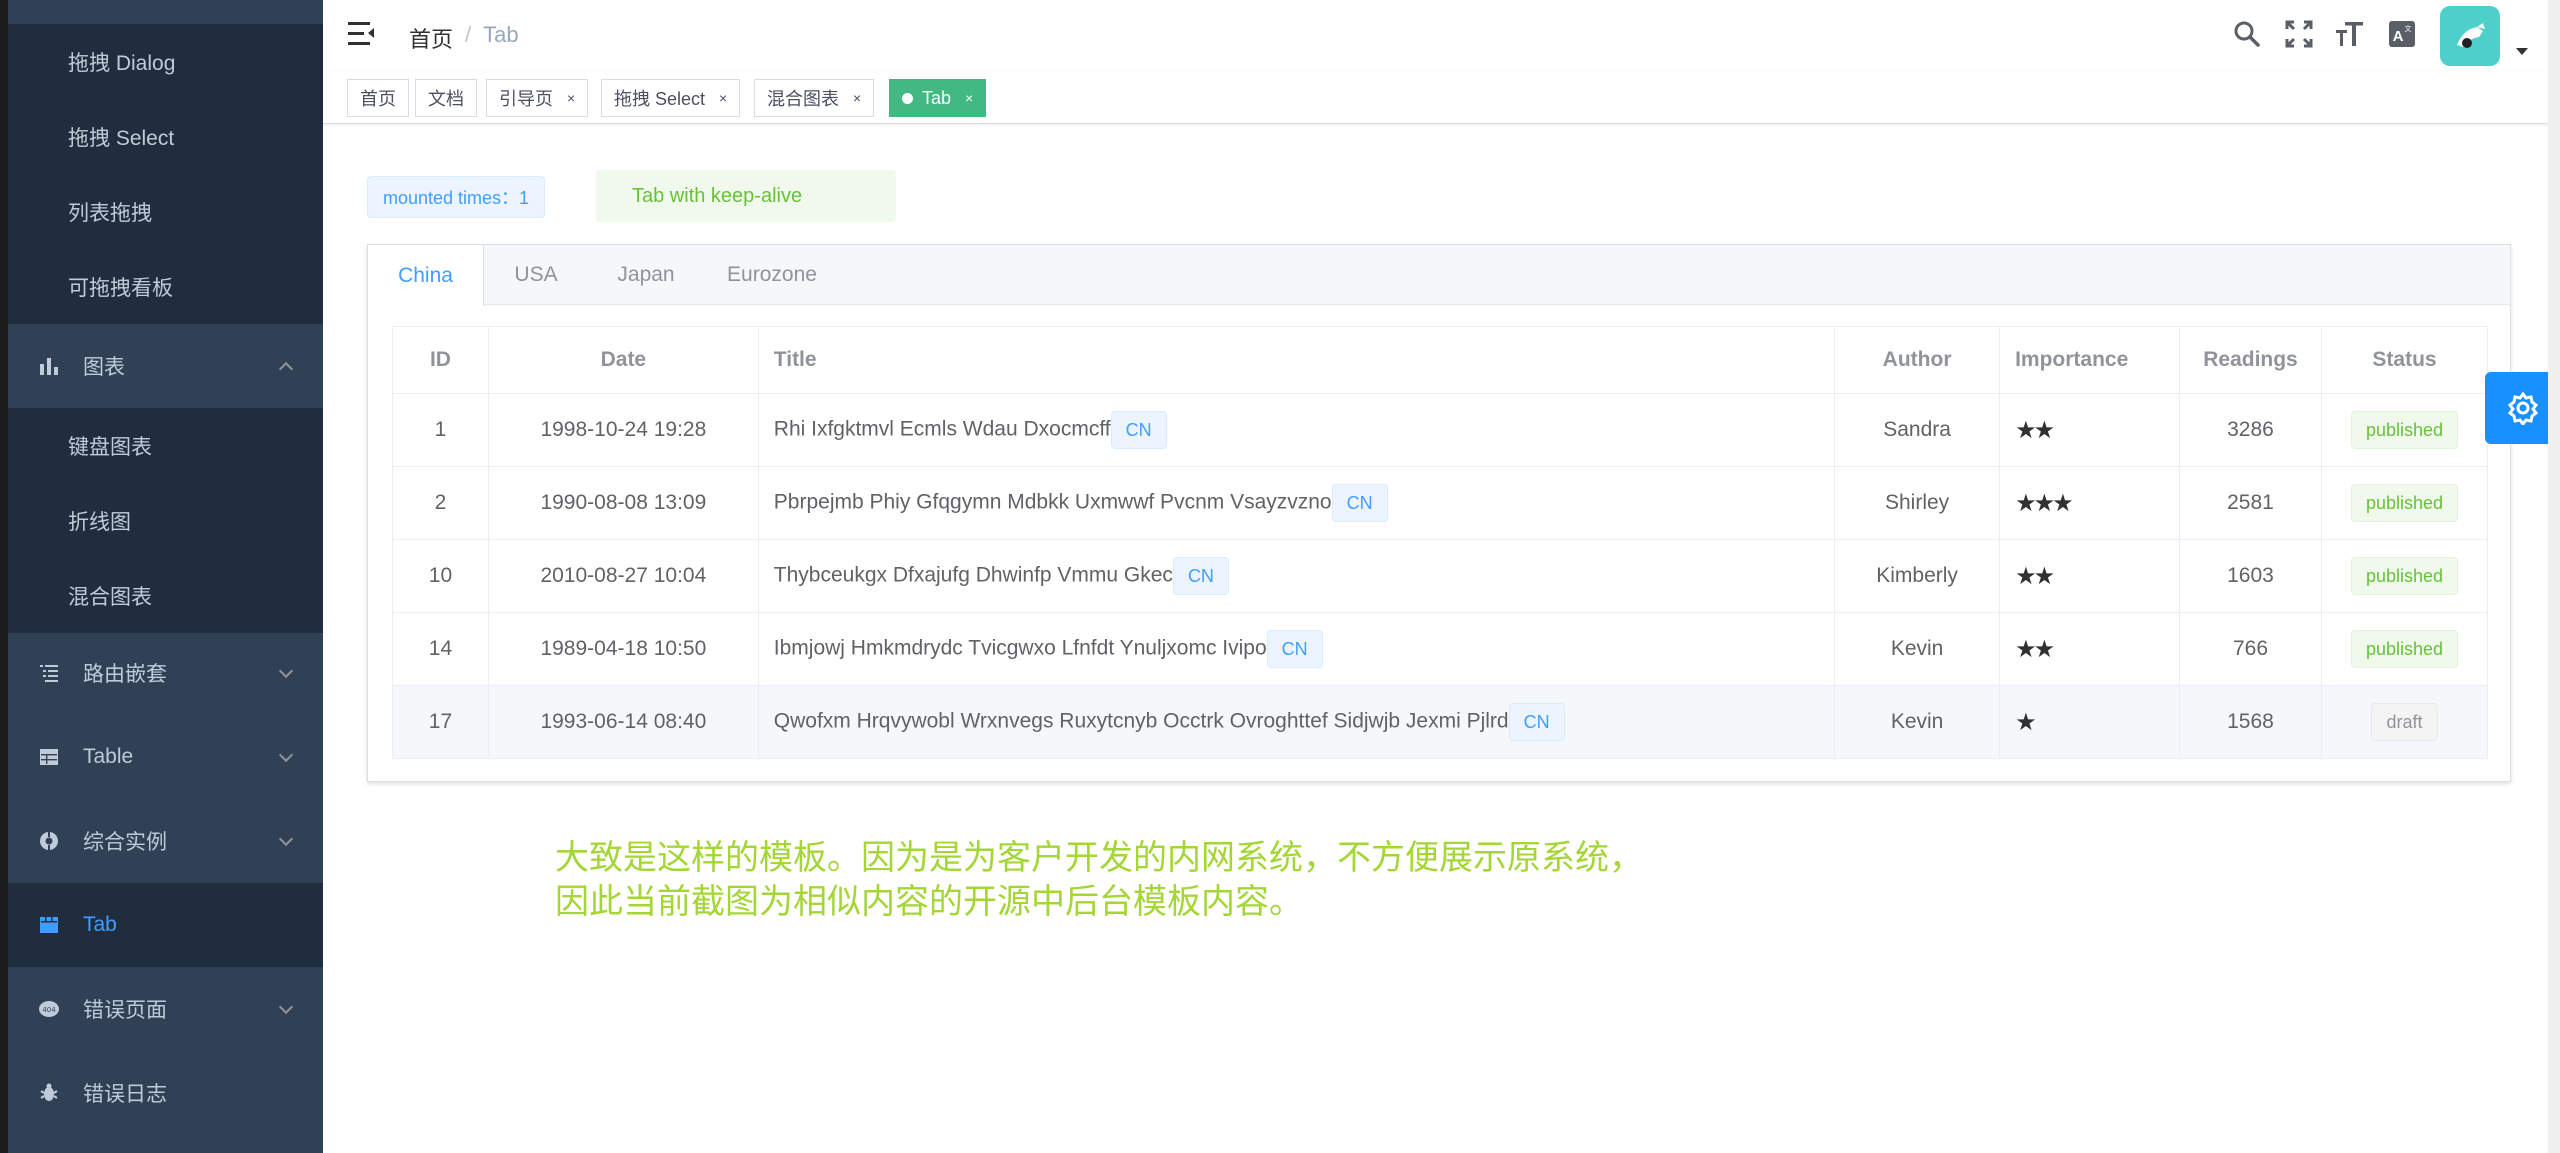 This screenshot has width=2560, height=1153. Describe the element at coordinates (110, 213) in the screenshot. I see `sidebar-item-label: 列表拖拽` at that location.